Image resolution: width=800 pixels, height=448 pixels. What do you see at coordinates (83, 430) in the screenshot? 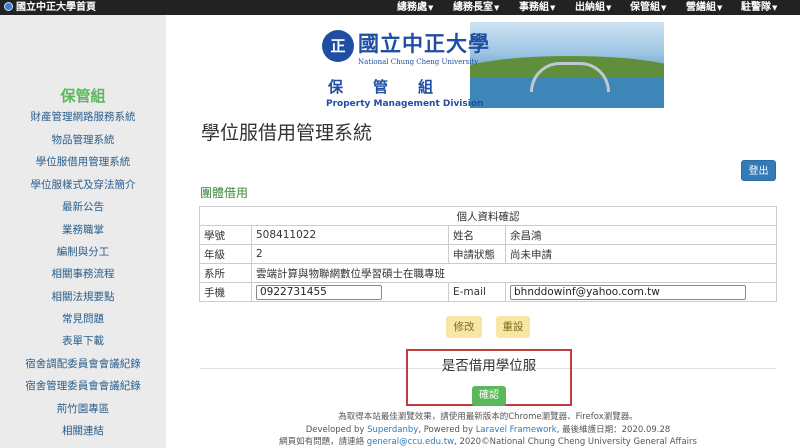
I see `sidebar-item-related-links: 相關連結` at bounding box center [83, 430].